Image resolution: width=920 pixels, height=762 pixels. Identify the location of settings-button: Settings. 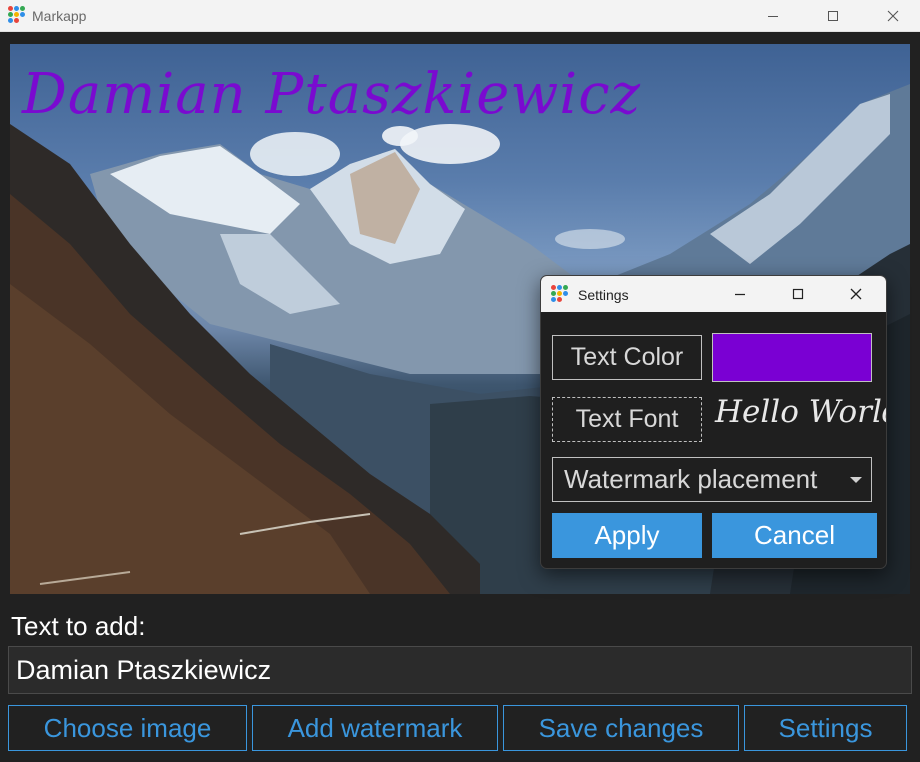
(825, 728).